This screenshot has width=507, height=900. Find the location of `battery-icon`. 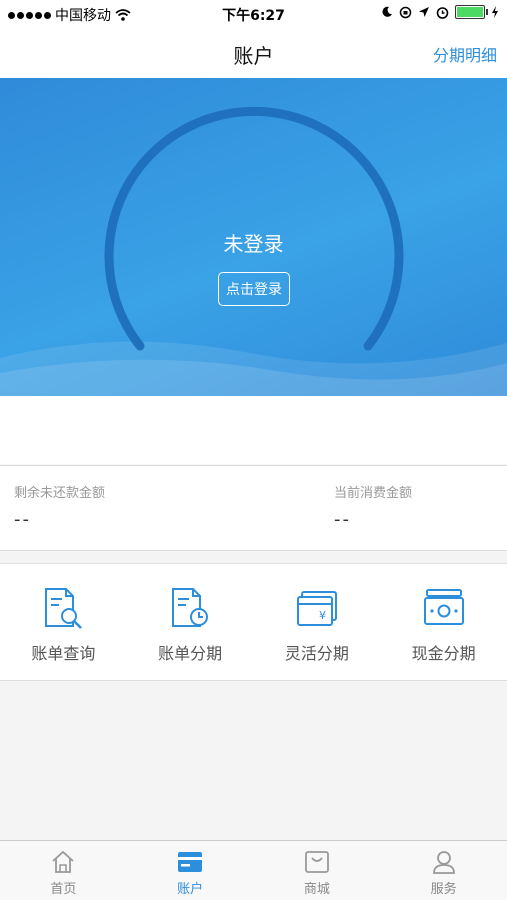

battery-icon is located at coordinates (471, 12).